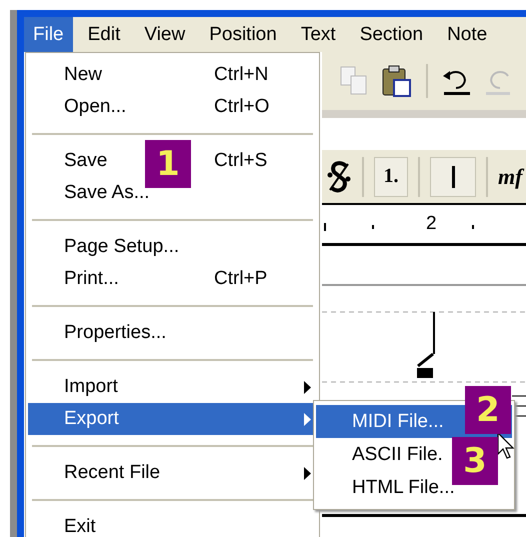 This screenshot has height=537, width=526. What do you see at coordinates (318, 34) in the screenshot?
I see `menu-title: Text` at bounding box center [318, 34].